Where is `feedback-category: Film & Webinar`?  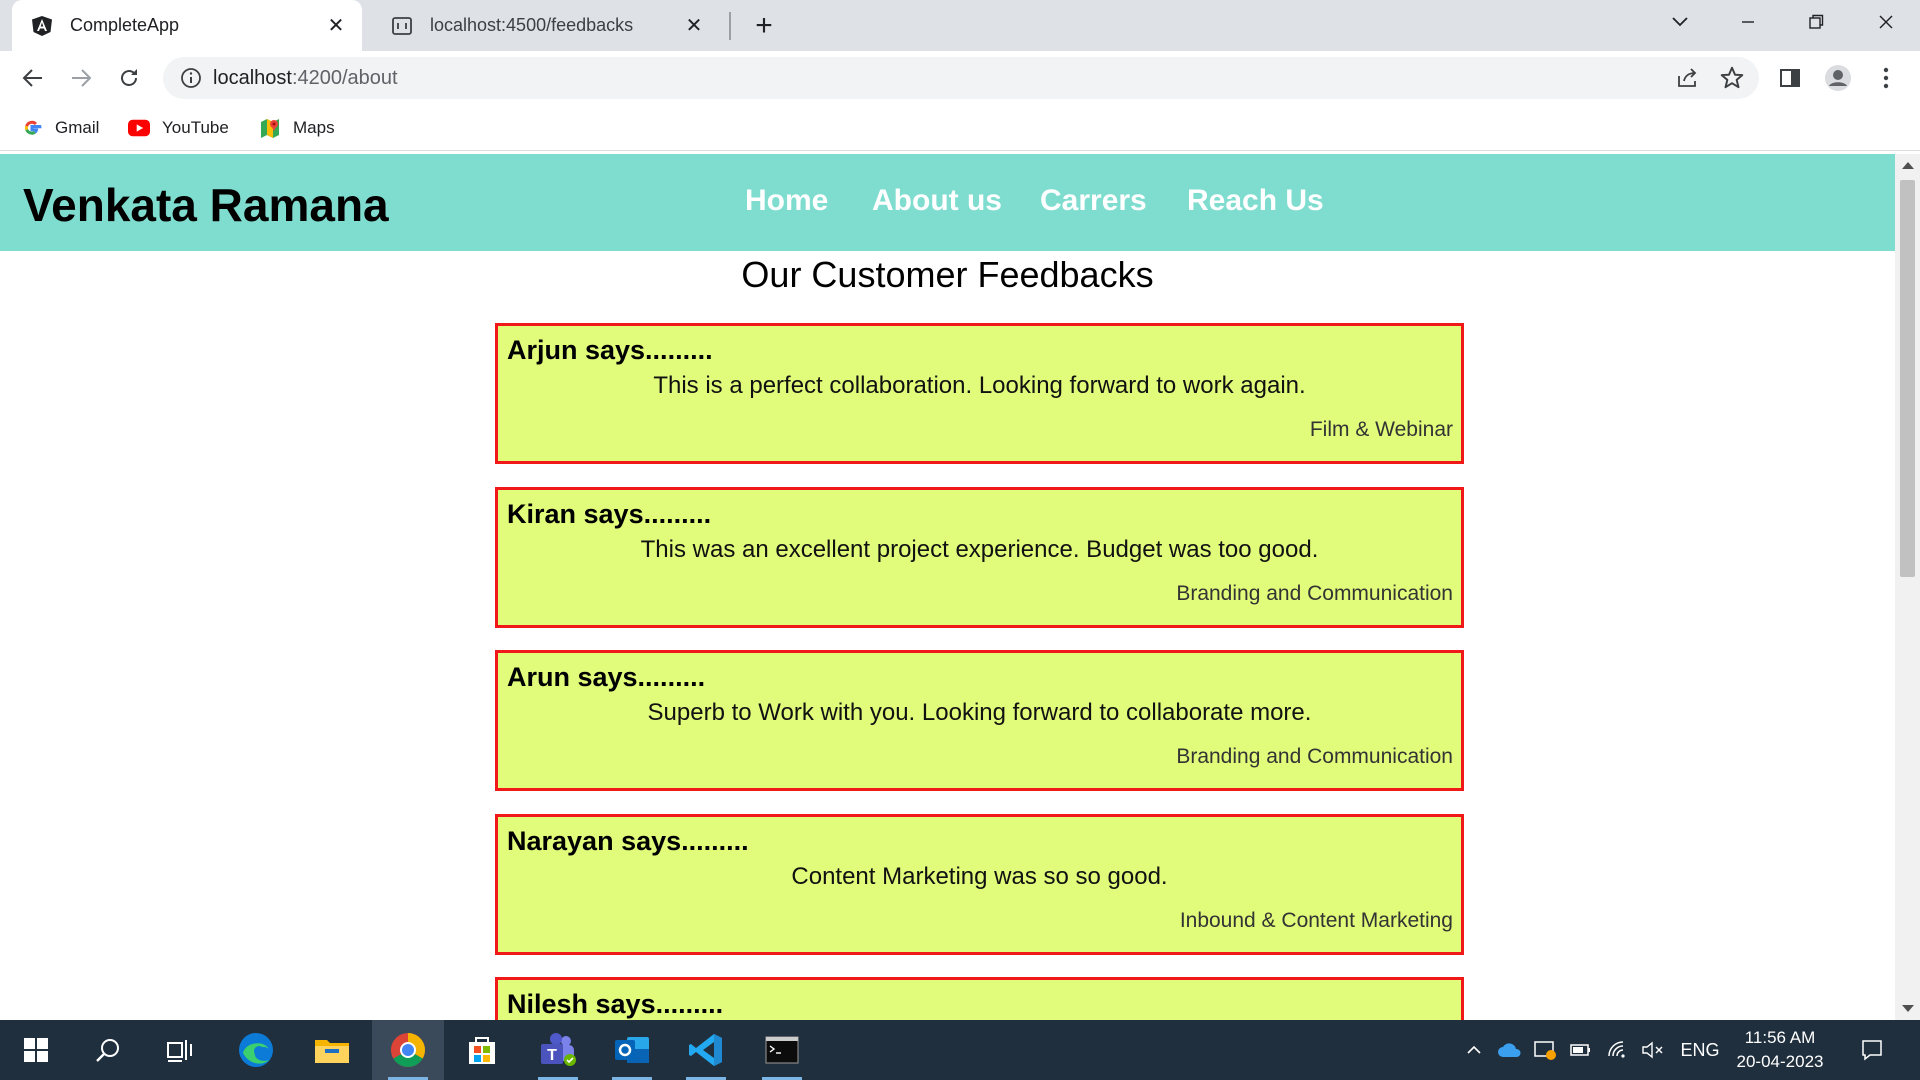
feedback-category: Film & Webinar is located at coordinates (1381, 429).